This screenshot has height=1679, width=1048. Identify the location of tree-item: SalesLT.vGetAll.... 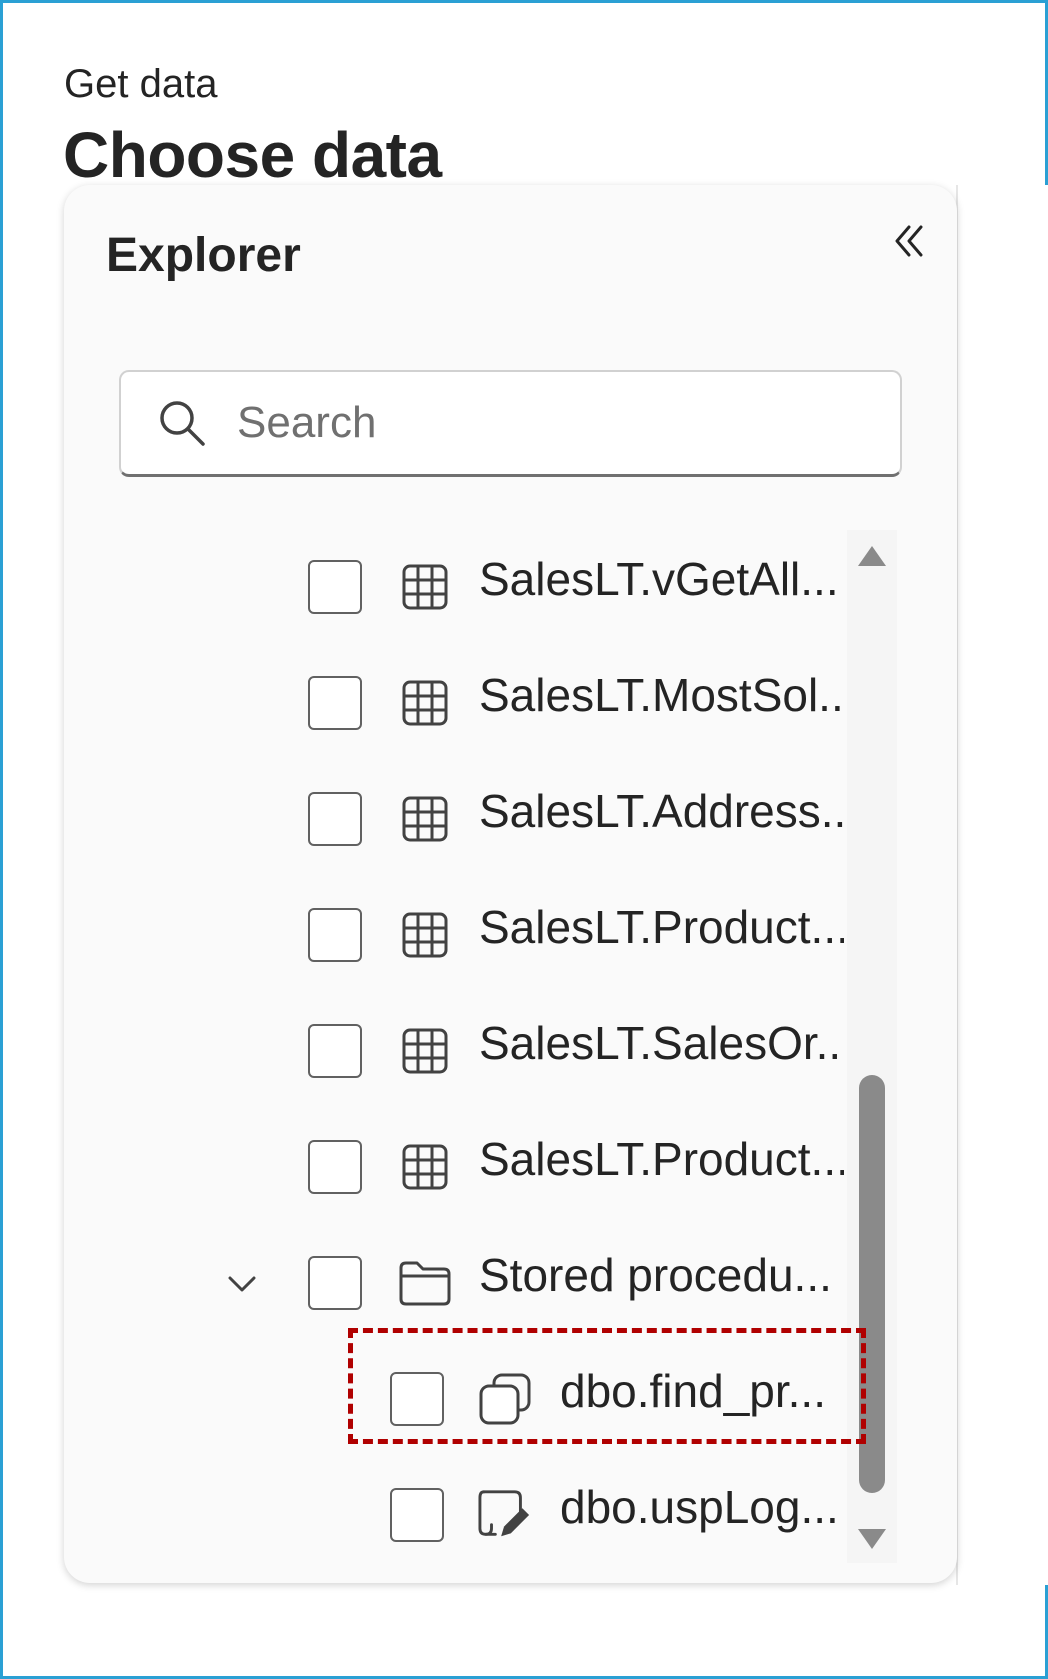
(455, 588).